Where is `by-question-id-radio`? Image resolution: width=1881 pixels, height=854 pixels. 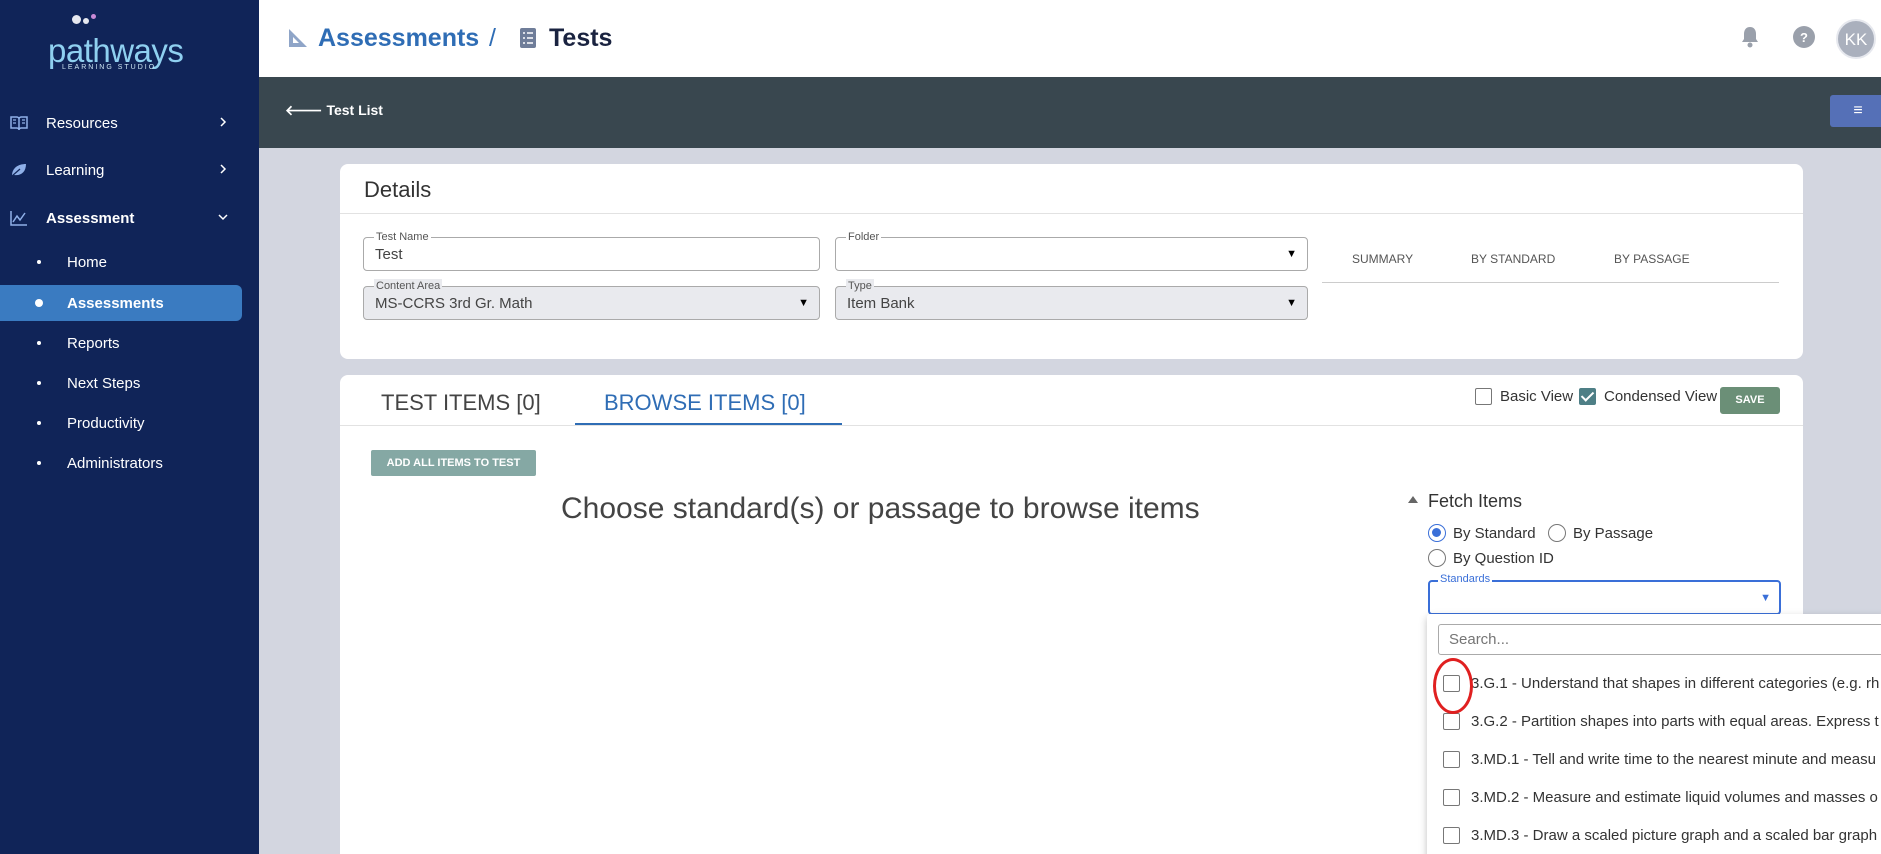
by-question-id-radio is located at coordinates (1437, 558).